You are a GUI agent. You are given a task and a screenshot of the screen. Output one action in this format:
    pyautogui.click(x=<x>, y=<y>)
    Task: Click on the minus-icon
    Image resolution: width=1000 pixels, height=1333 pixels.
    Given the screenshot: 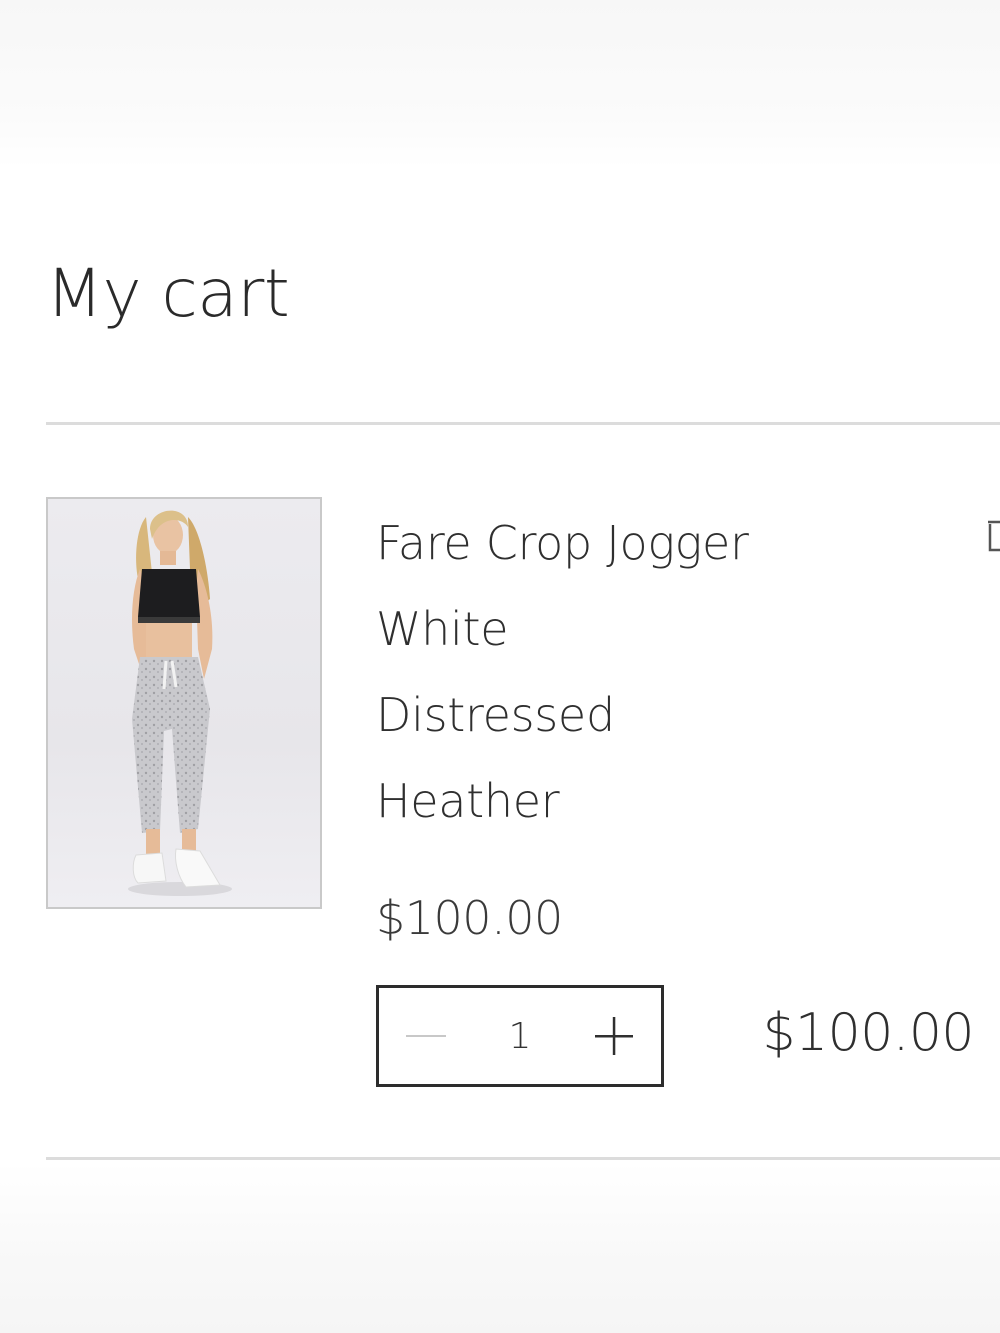 What is the action you would take?
    pyautogui.click(x=426, y=1036)
    